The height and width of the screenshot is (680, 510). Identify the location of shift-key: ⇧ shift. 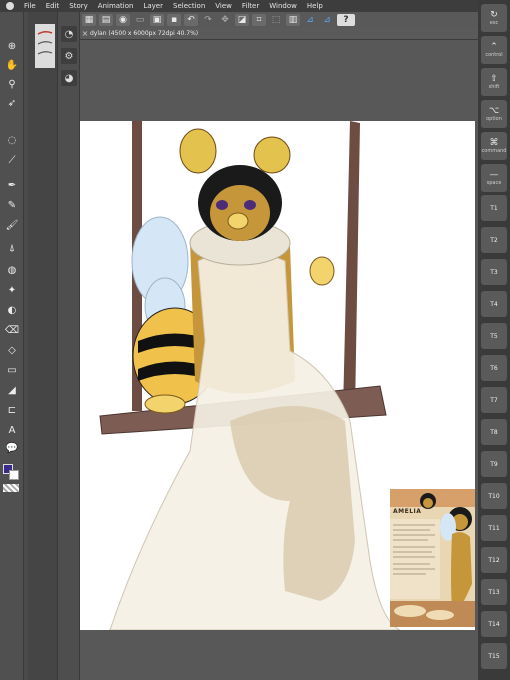
(494, 82).